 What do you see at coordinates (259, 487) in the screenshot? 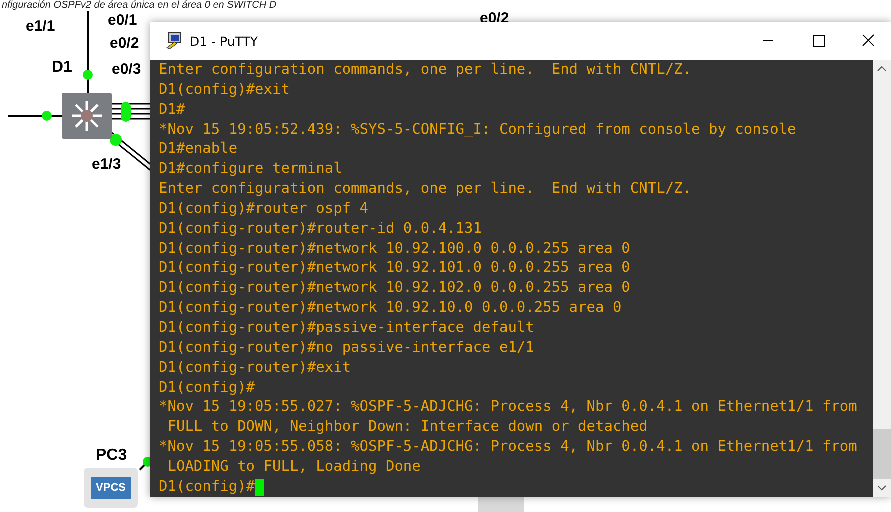
I see `text-cursor` at bounding box center [259, 487].